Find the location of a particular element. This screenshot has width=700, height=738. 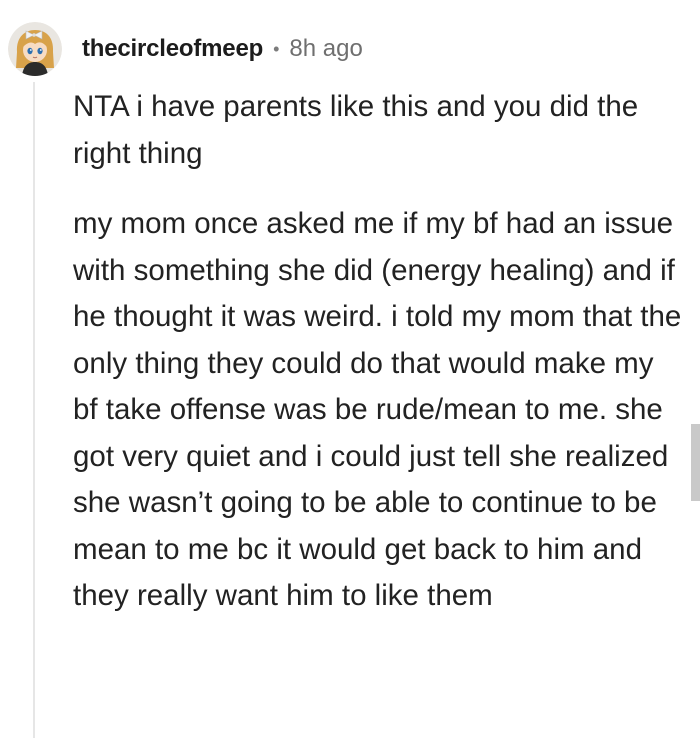

cartoon-girl-avatar-icon is located at coordinates (35, 49).